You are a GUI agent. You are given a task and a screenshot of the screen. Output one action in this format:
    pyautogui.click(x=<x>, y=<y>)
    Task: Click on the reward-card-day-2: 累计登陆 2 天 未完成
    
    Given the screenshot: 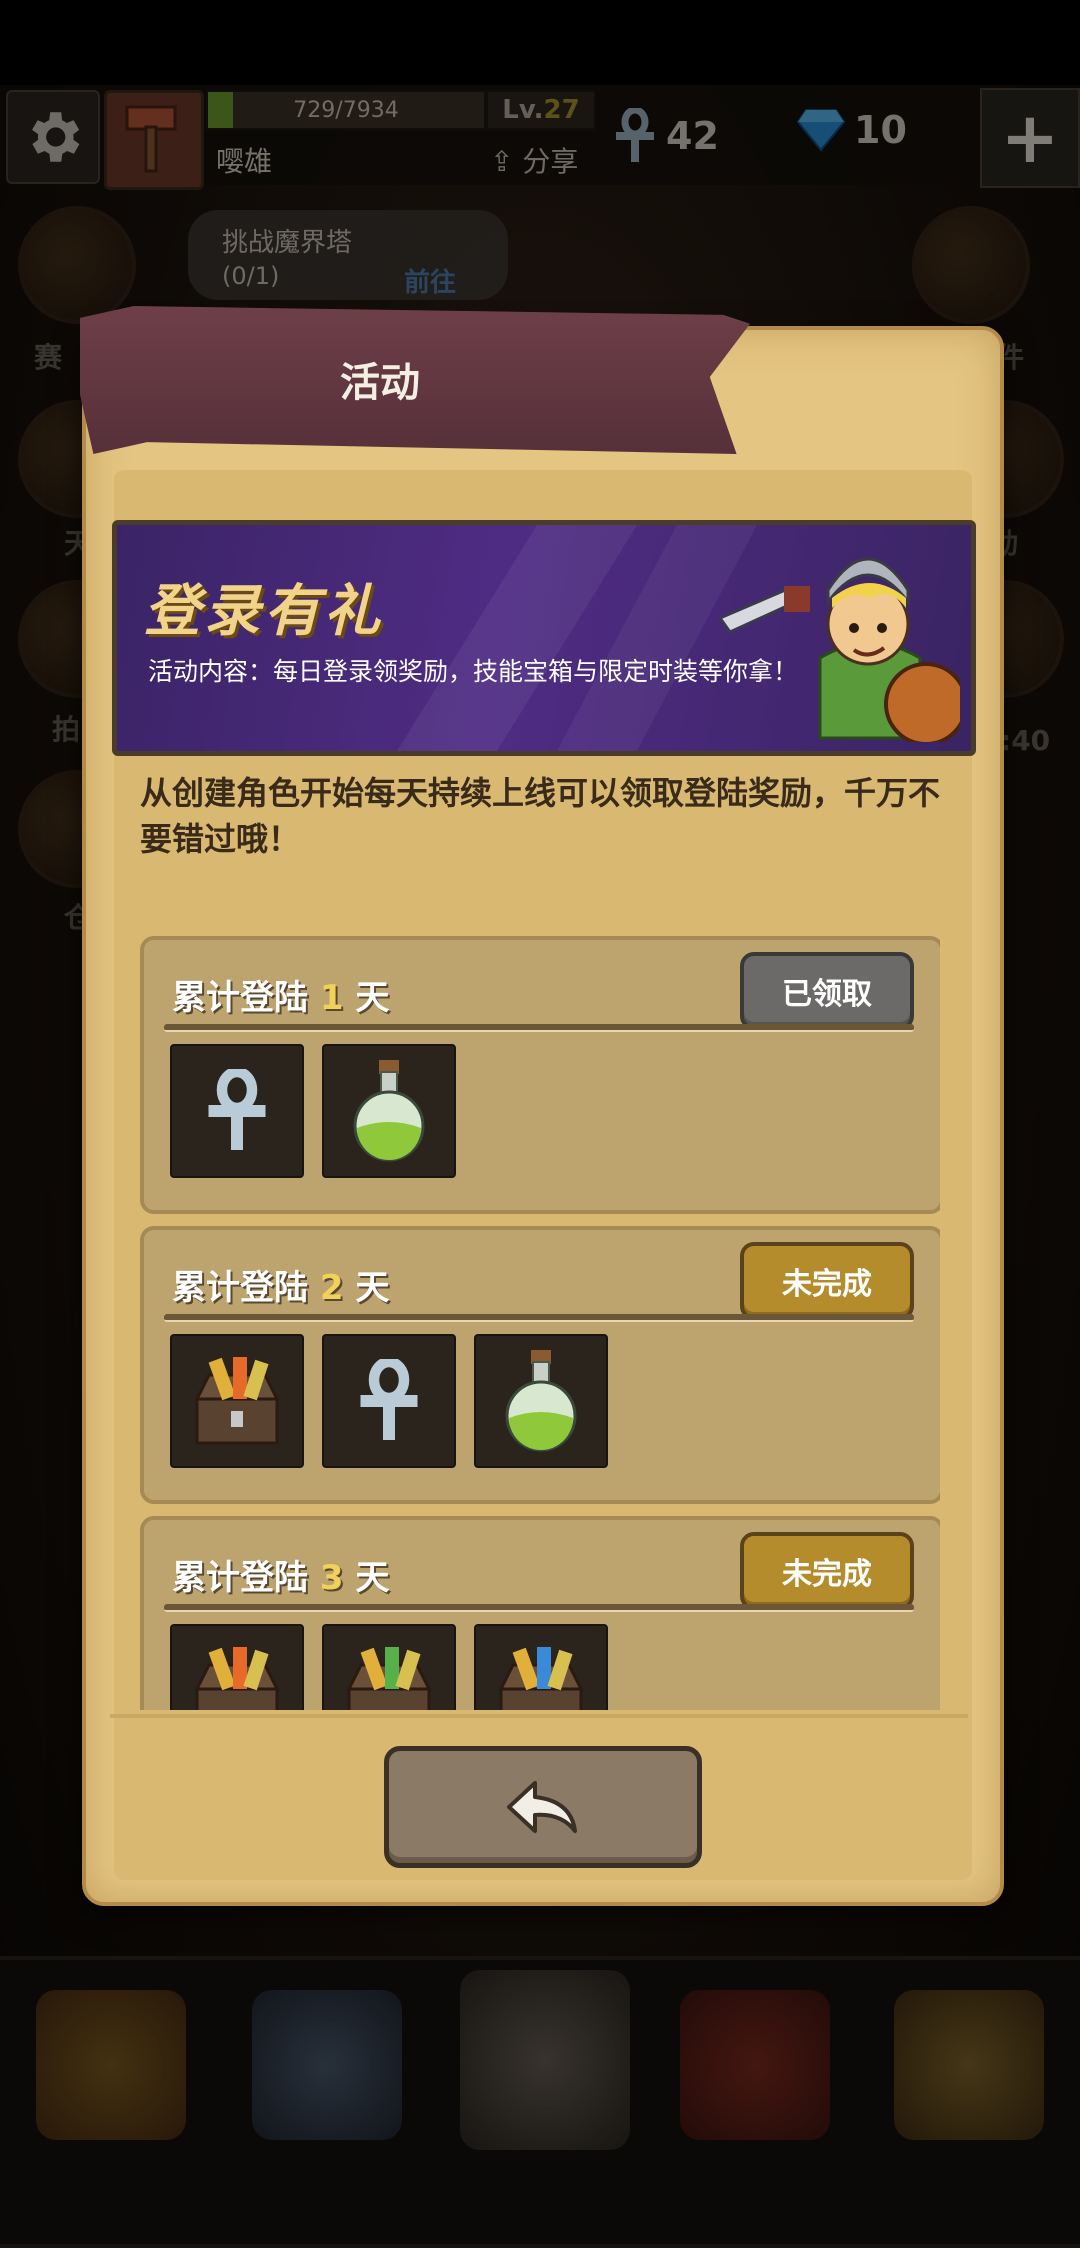 What is the action you would take?
    pyautogui.click(x=540, y=1365)
    